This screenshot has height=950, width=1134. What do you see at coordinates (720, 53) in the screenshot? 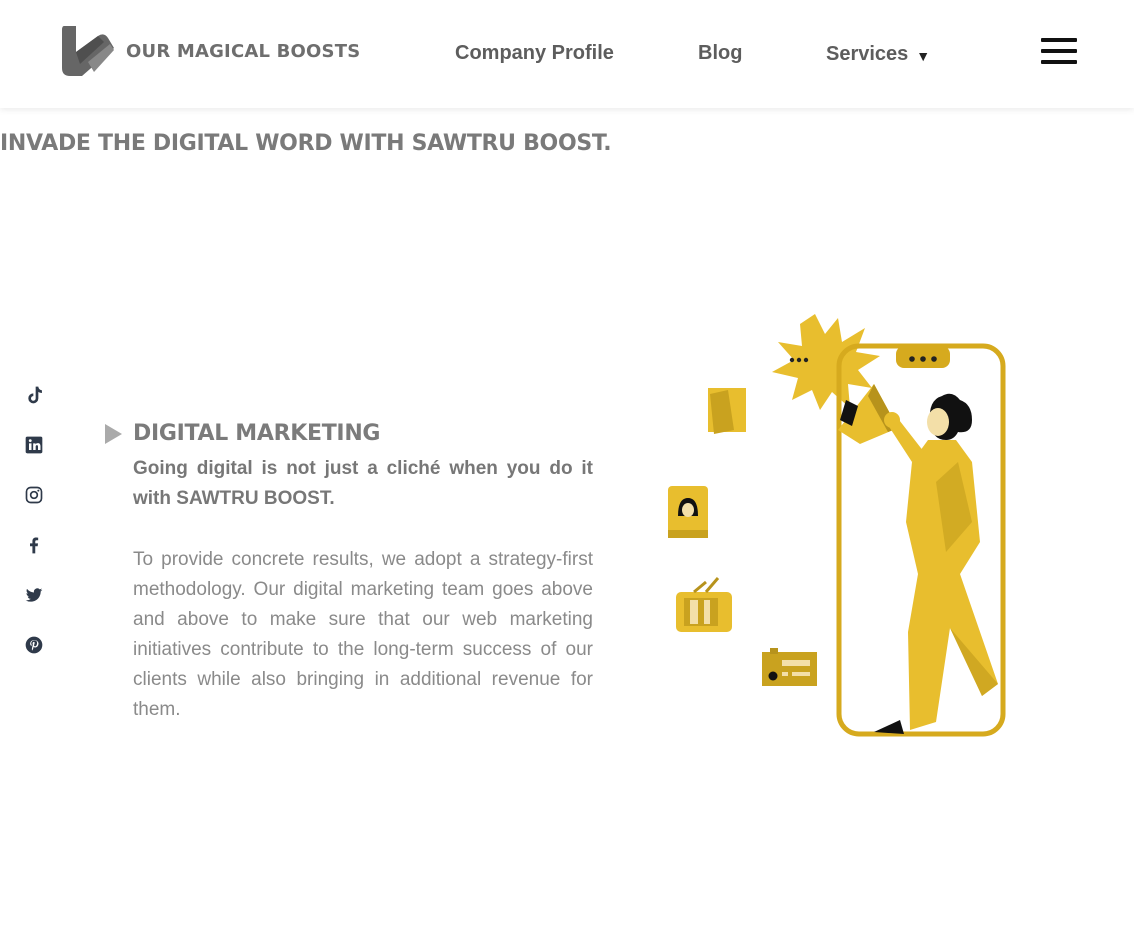
I see `nav-blog: Blog` at bounding box center [720, 53].